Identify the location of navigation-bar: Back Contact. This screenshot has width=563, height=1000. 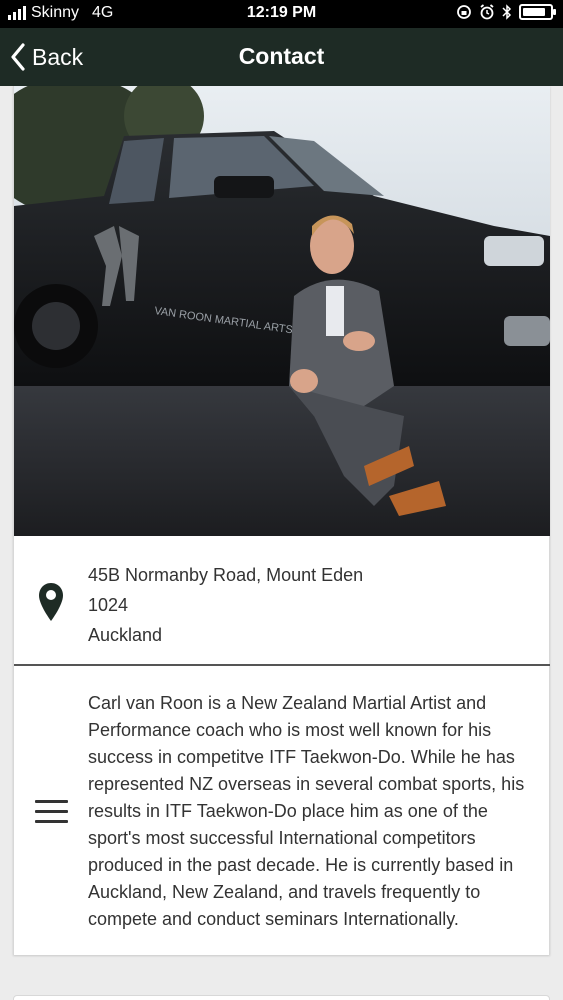
(281, 57).